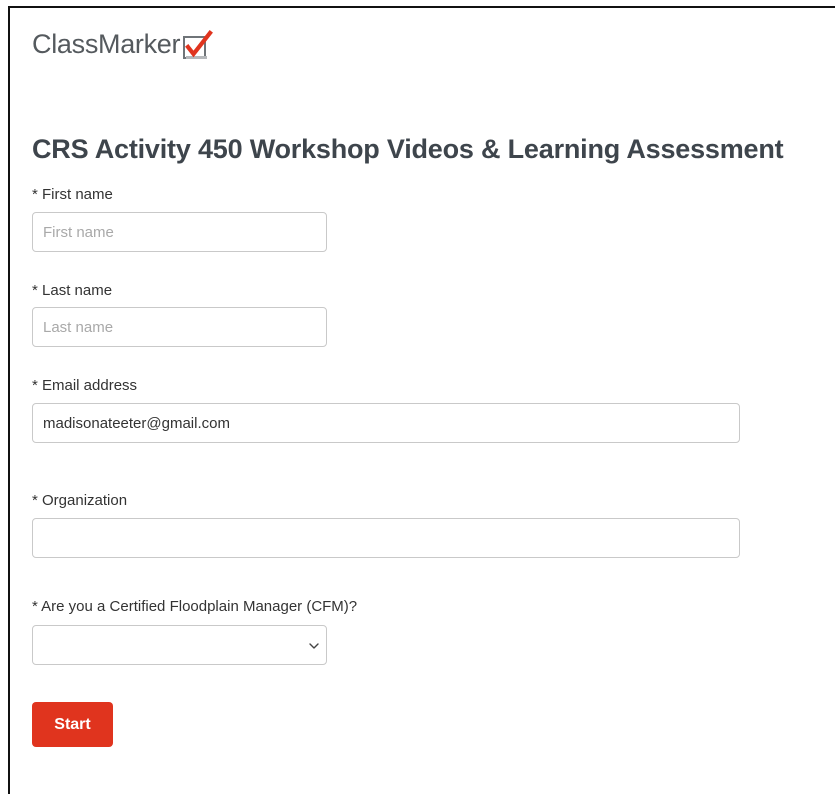  Describe the element at coordinates (72, 194) in the screenshot. I see `first-name-label: * First name` at that location.